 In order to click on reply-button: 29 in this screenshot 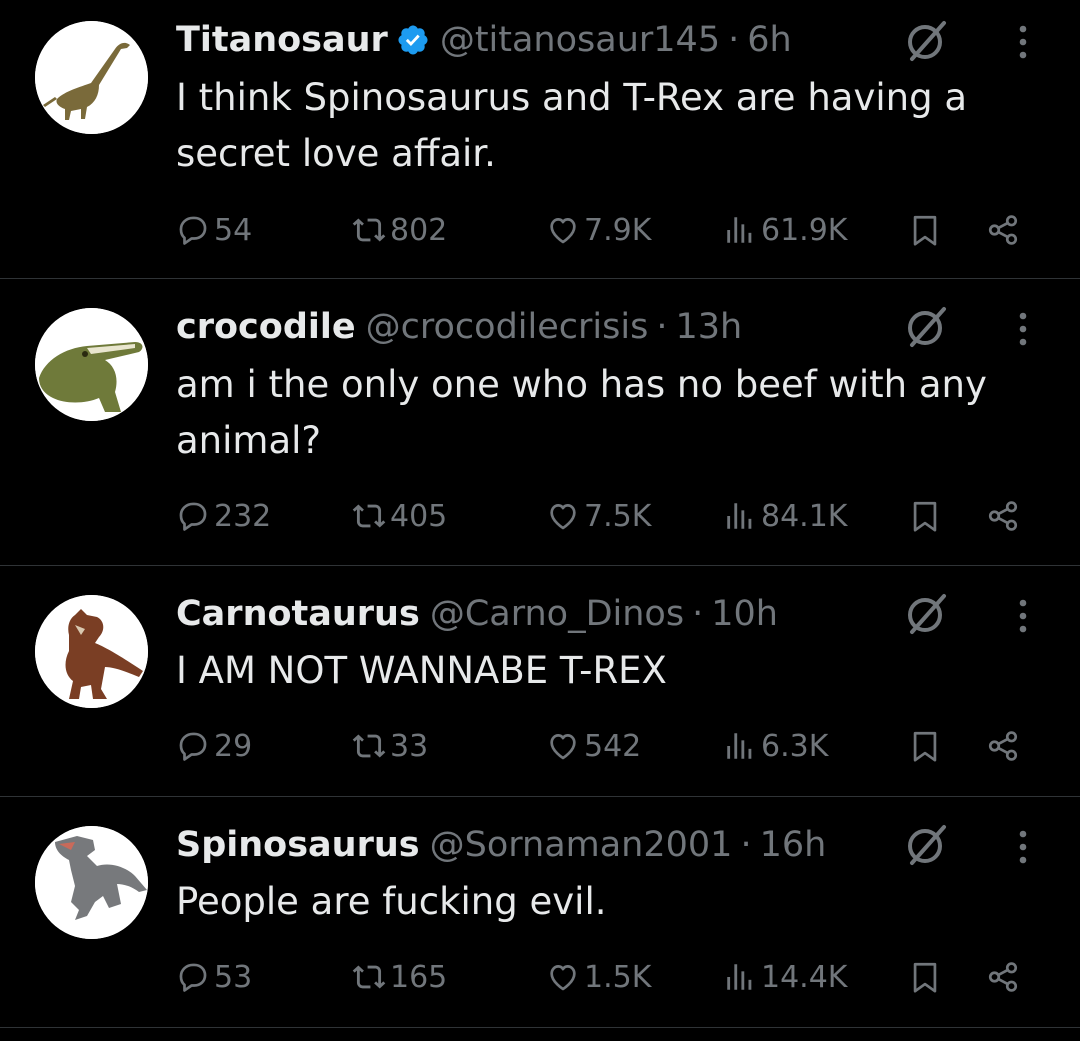, I will do `click(214, 746)`.